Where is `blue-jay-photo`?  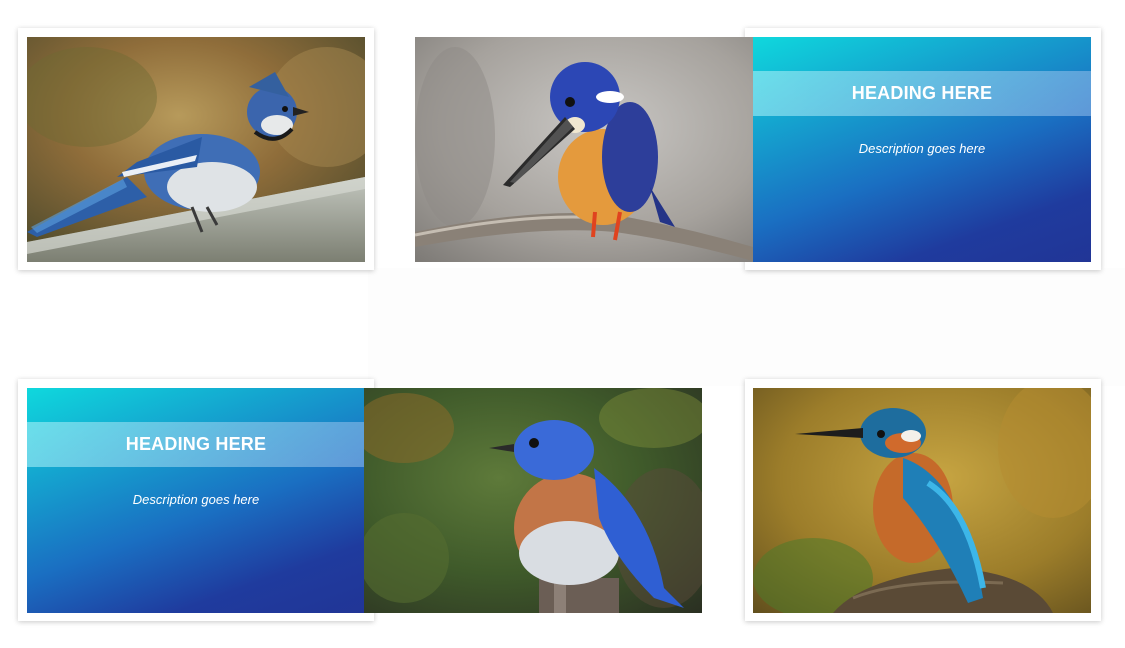 blue-jay-photo is located at coordinates (196, 149).